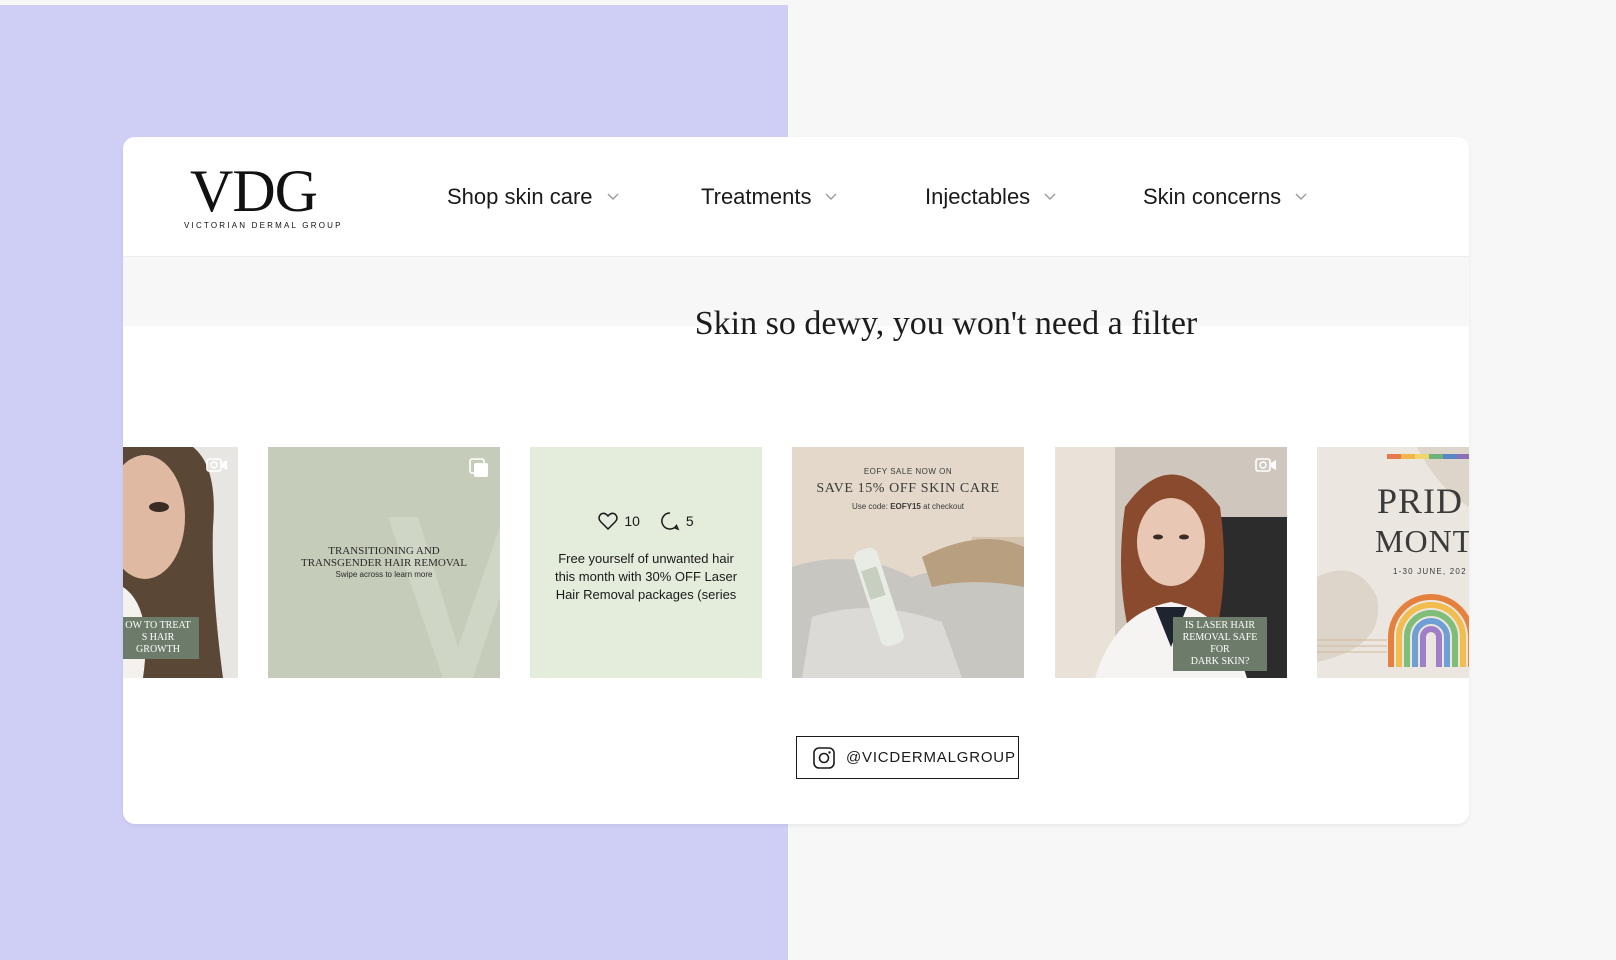 The height and width of the screenshot is (960, 1616). What do you see at coordinates (254, 191) in the screenshot?
I see `logo-mark: VDG` at bounding box center [254, 191].